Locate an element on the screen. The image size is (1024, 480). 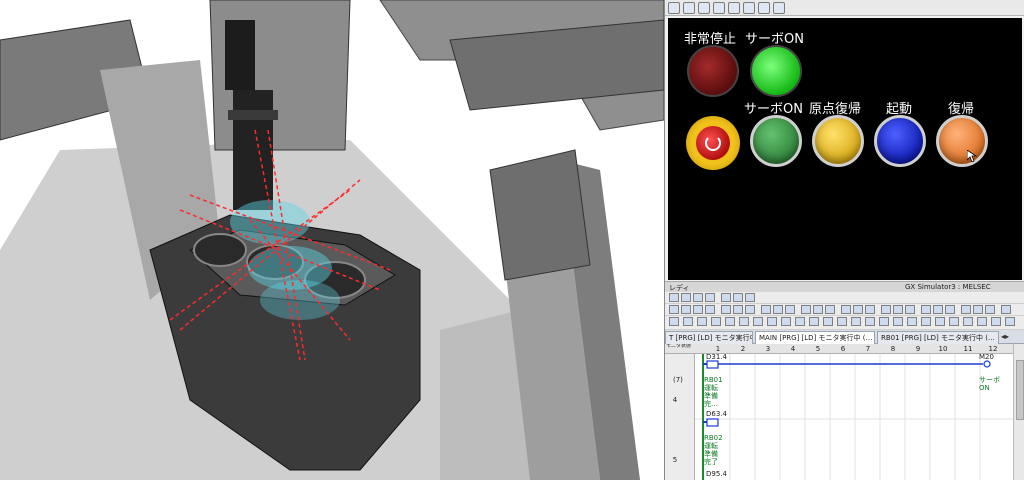
emergency-mushroom-cap is located at coordinates (713, 143).